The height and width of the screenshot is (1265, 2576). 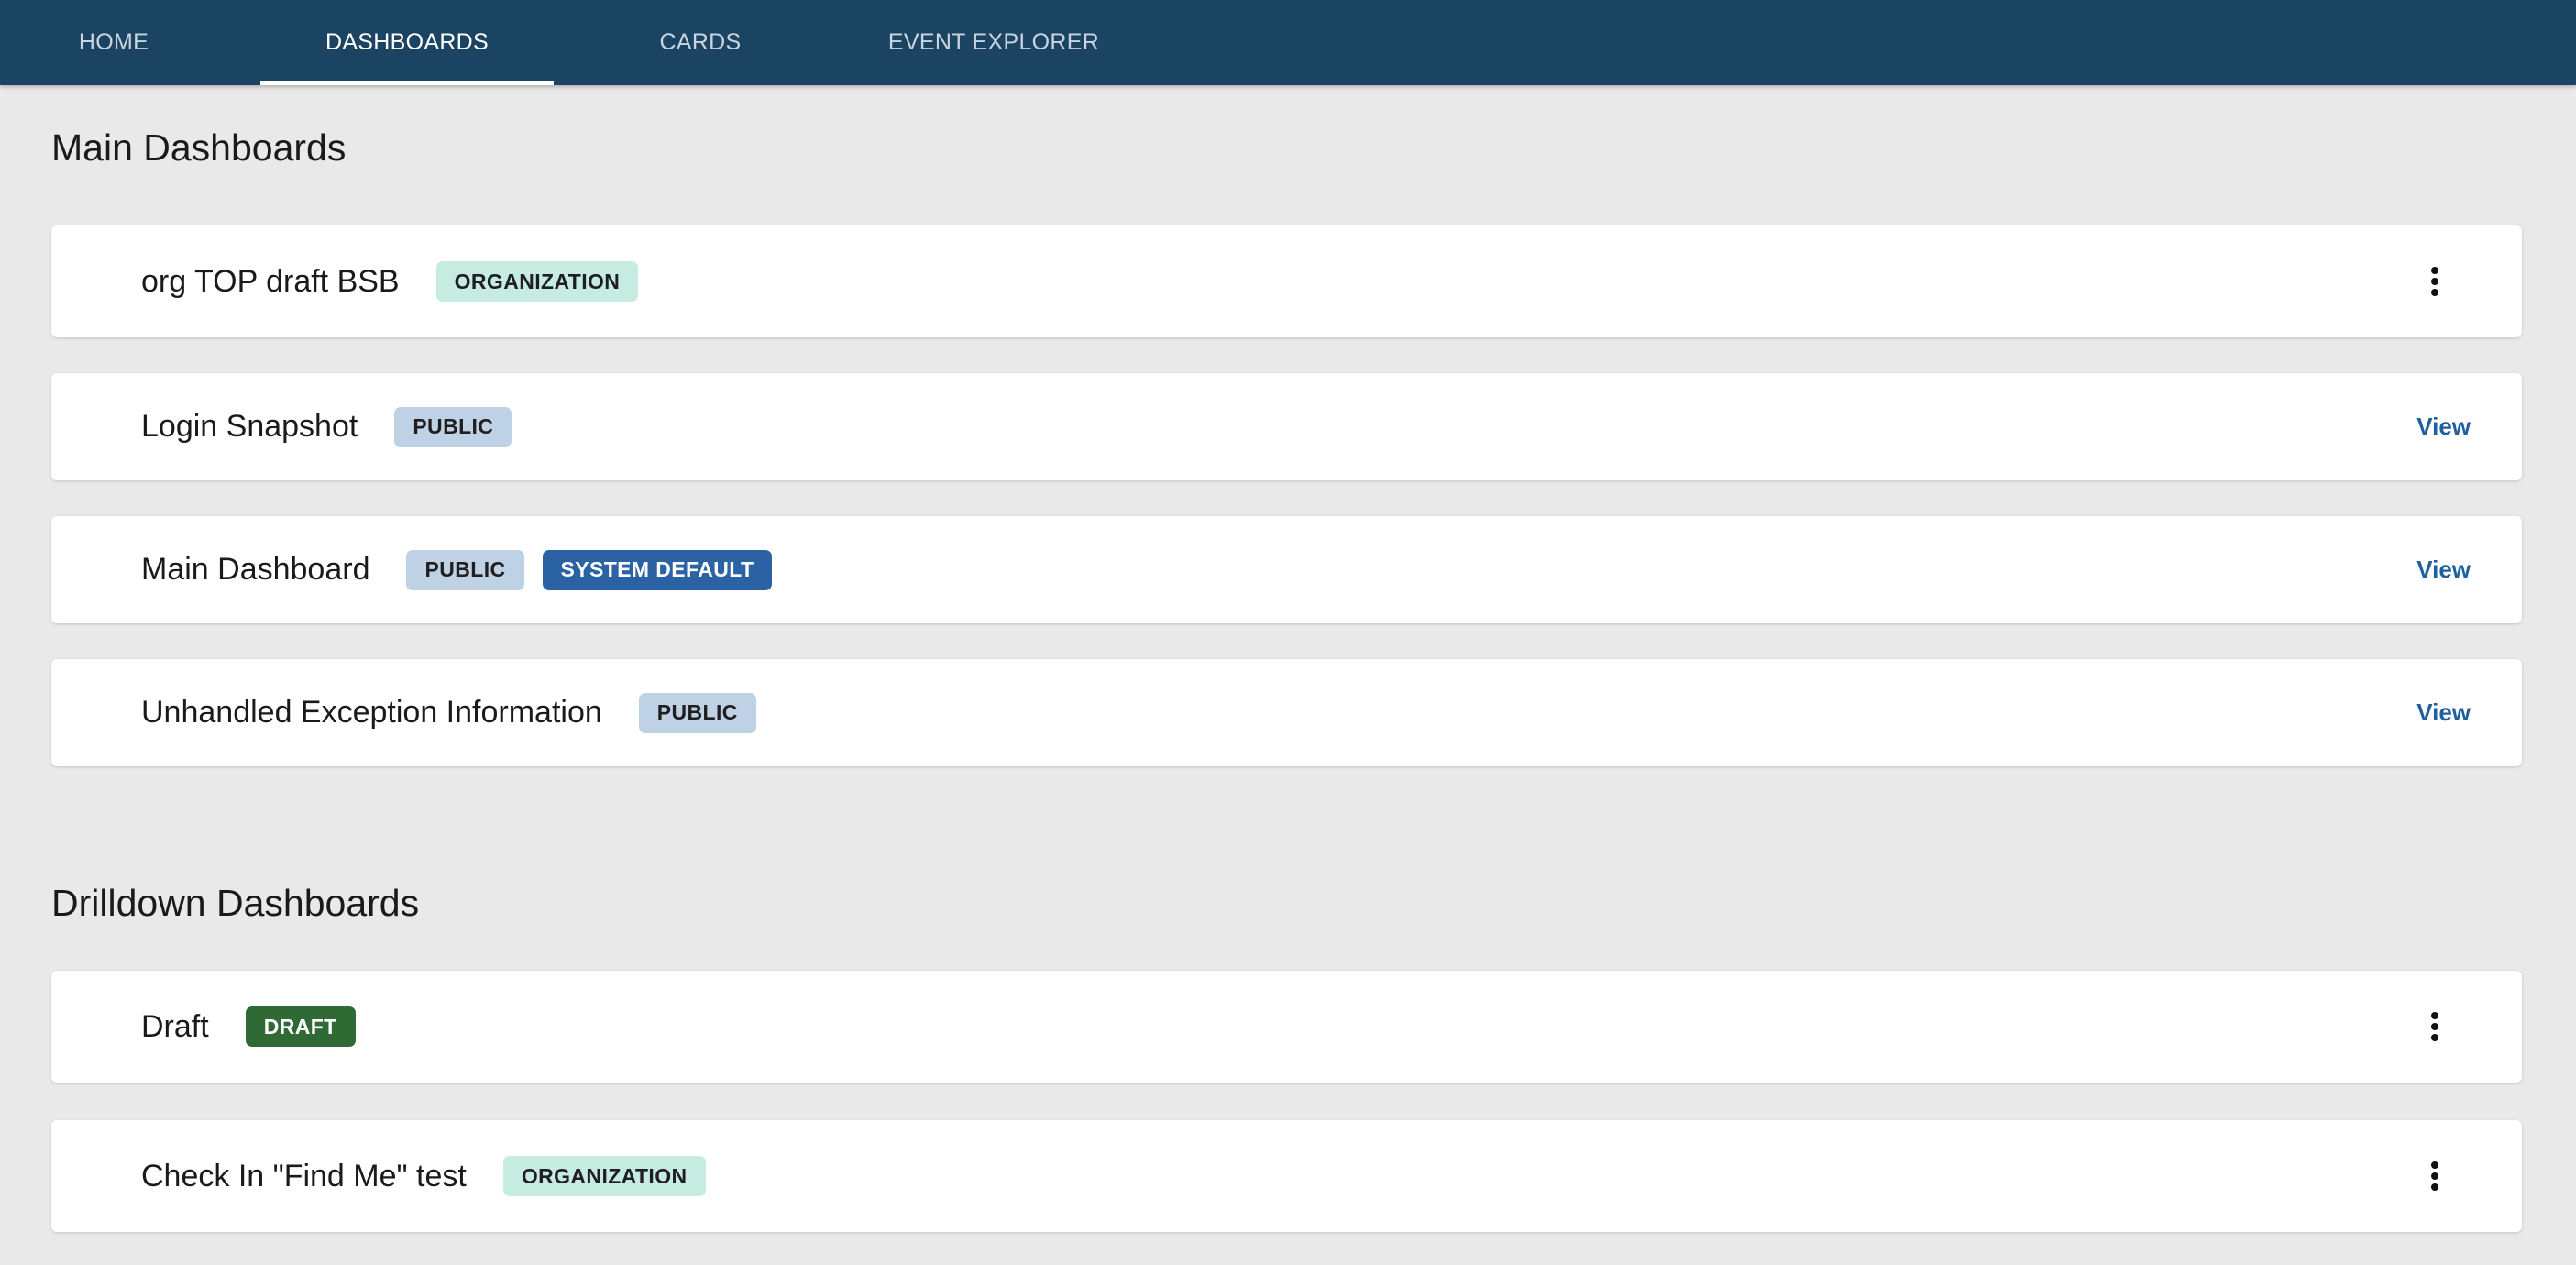 I want to click on dashboard-title: Check In "Find Me" test, so click(x=304, y=1176).